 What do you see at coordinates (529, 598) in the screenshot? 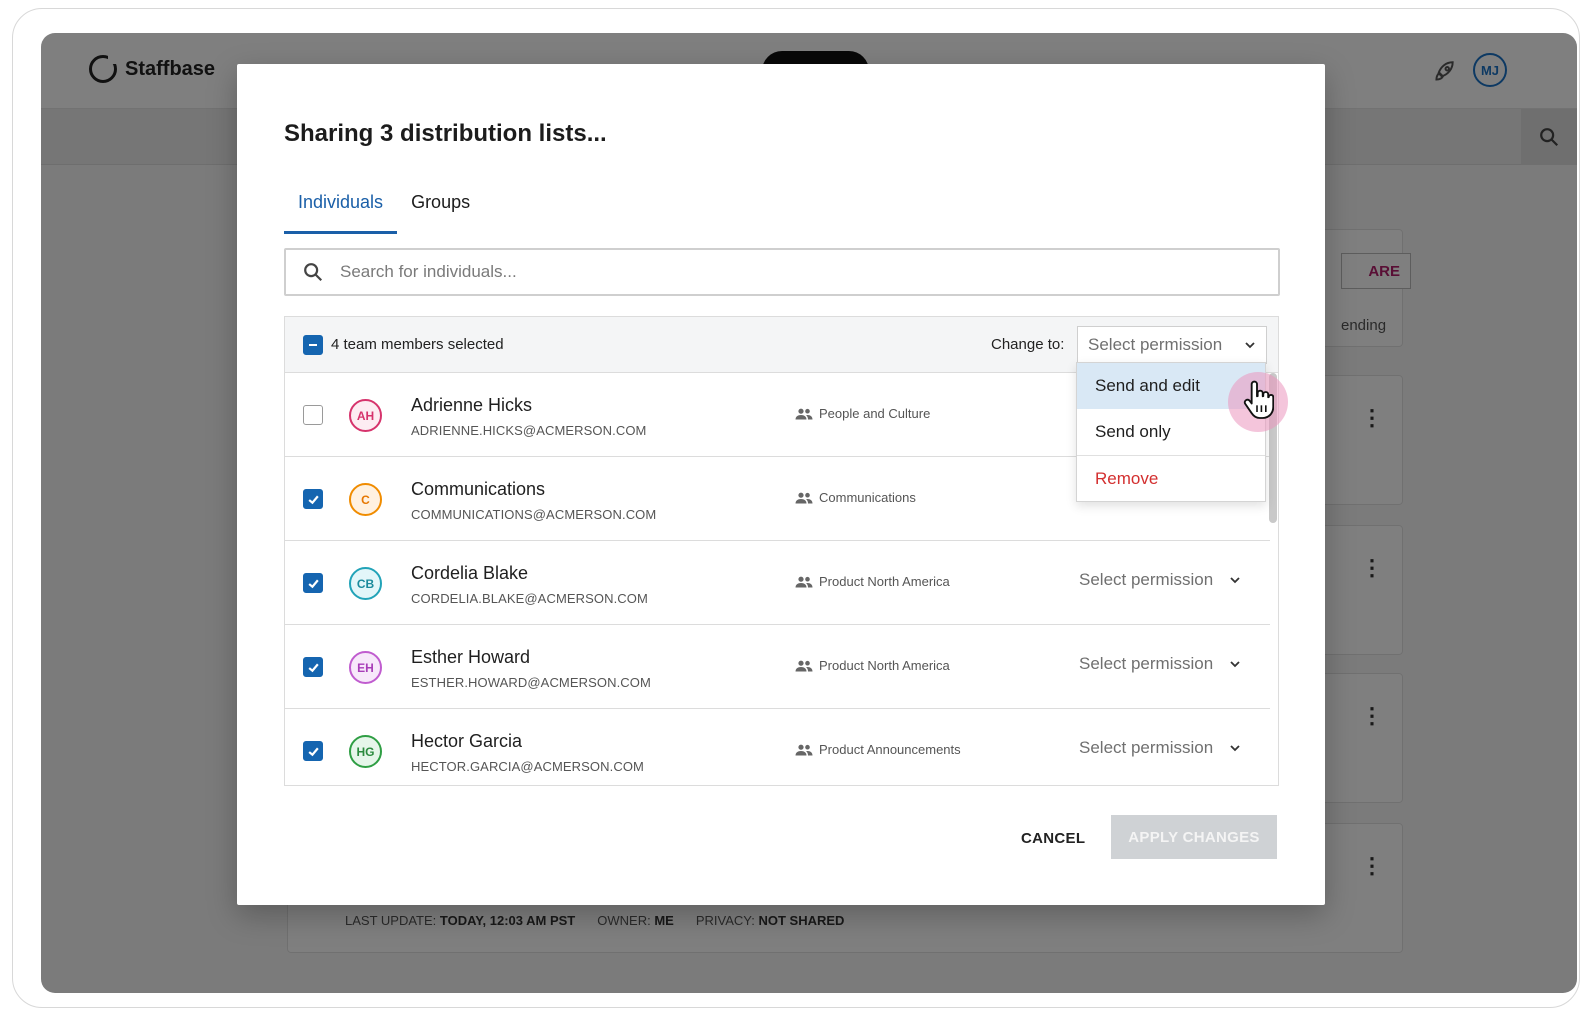
I see `member-email: CORDELIA.BLAKE@ACMERSON.COM` at bounding box center [529, 598].